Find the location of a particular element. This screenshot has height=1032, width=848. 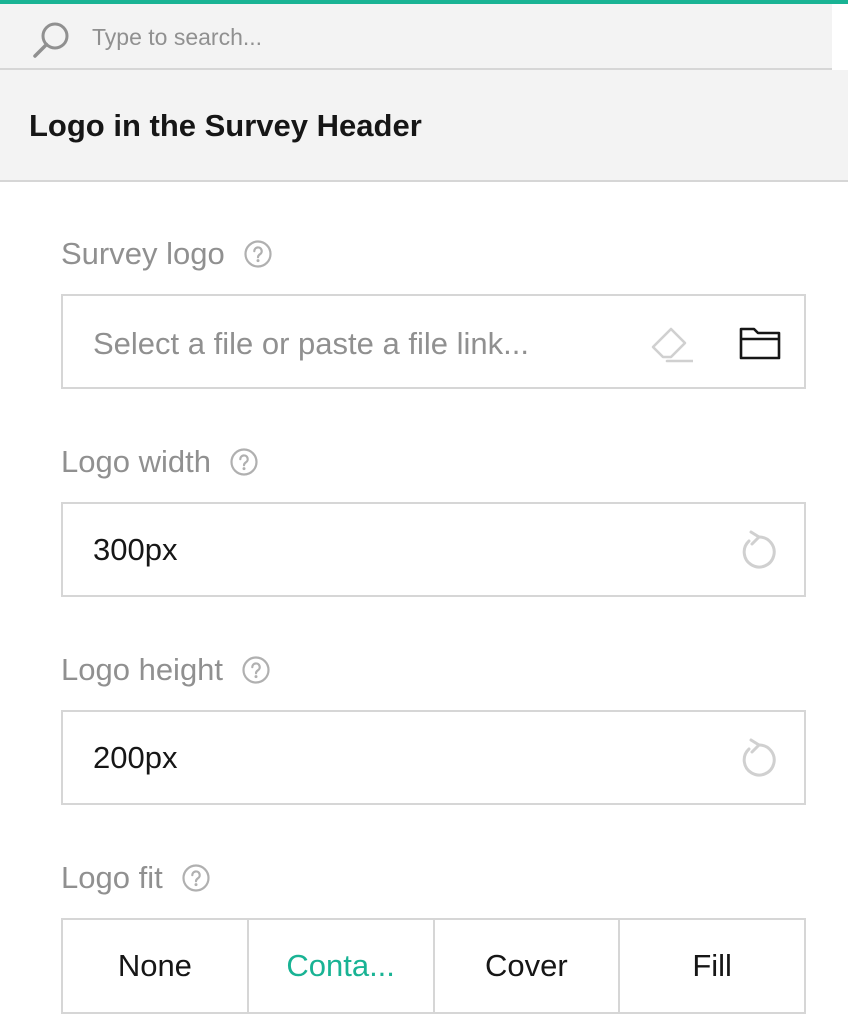

logo-height-value: 200px is located at coordinates (135, 758).